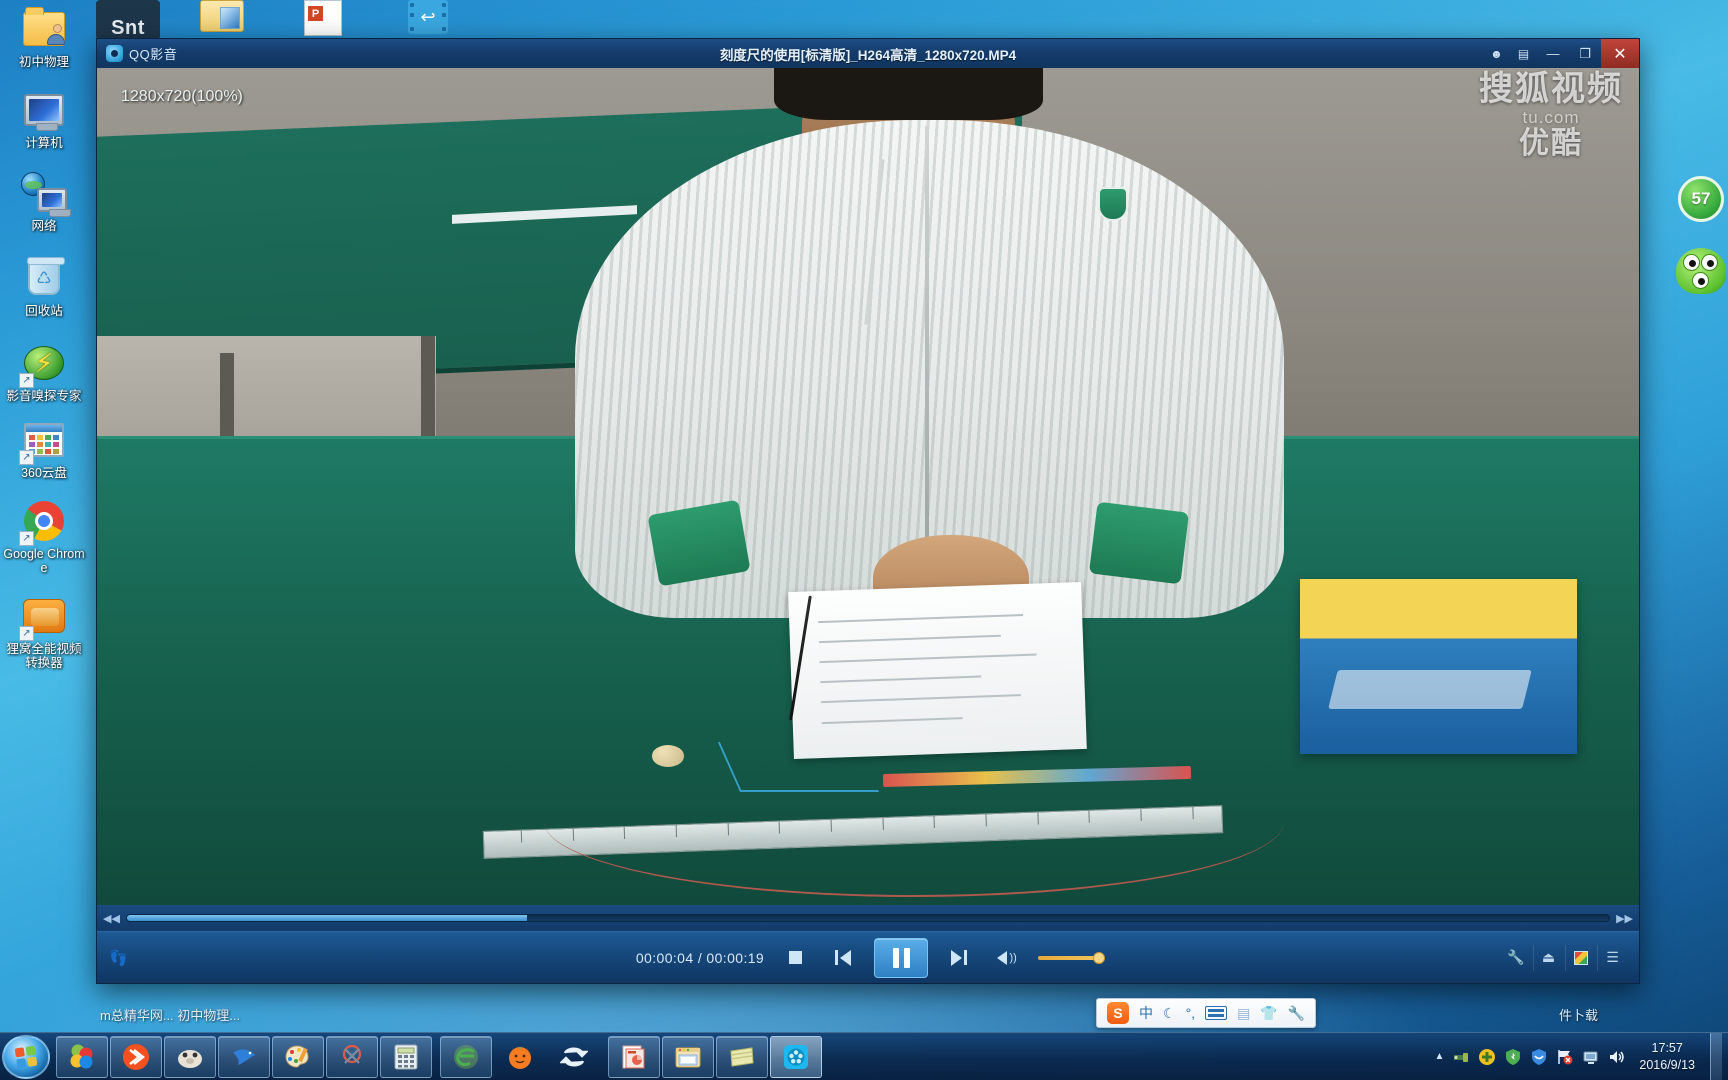  Describe the element at coordinates (1516, 958) in the screenshot. I see `settings-wrench-icon: 🔧` at that location.